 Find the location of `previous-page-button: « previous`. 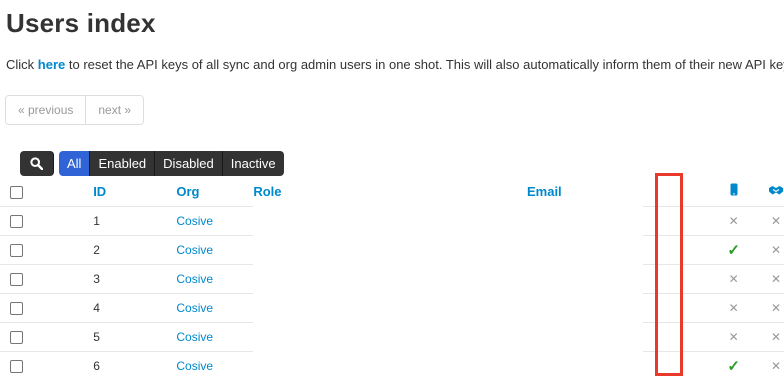

previous-page-button: « previous is located at coordinates (46, 110).